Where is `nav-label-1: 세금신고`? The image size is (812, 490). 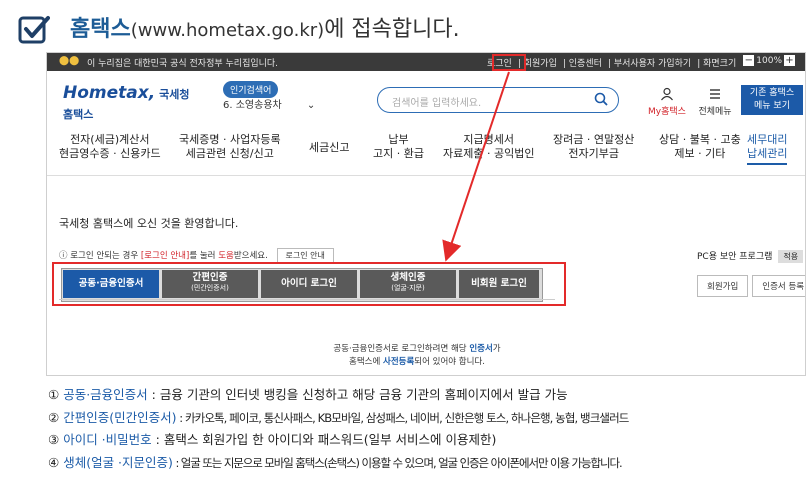 nav-label-1: 세금신고 is located at coordinates (329, 147).